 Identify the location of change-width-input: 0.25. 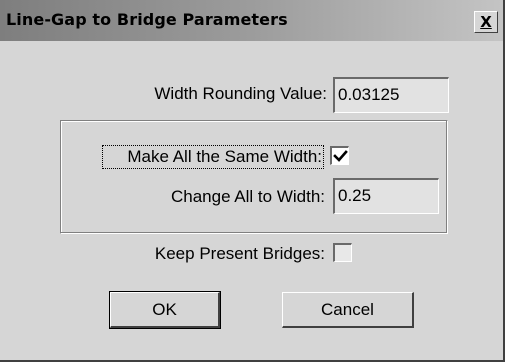
(386, 196).